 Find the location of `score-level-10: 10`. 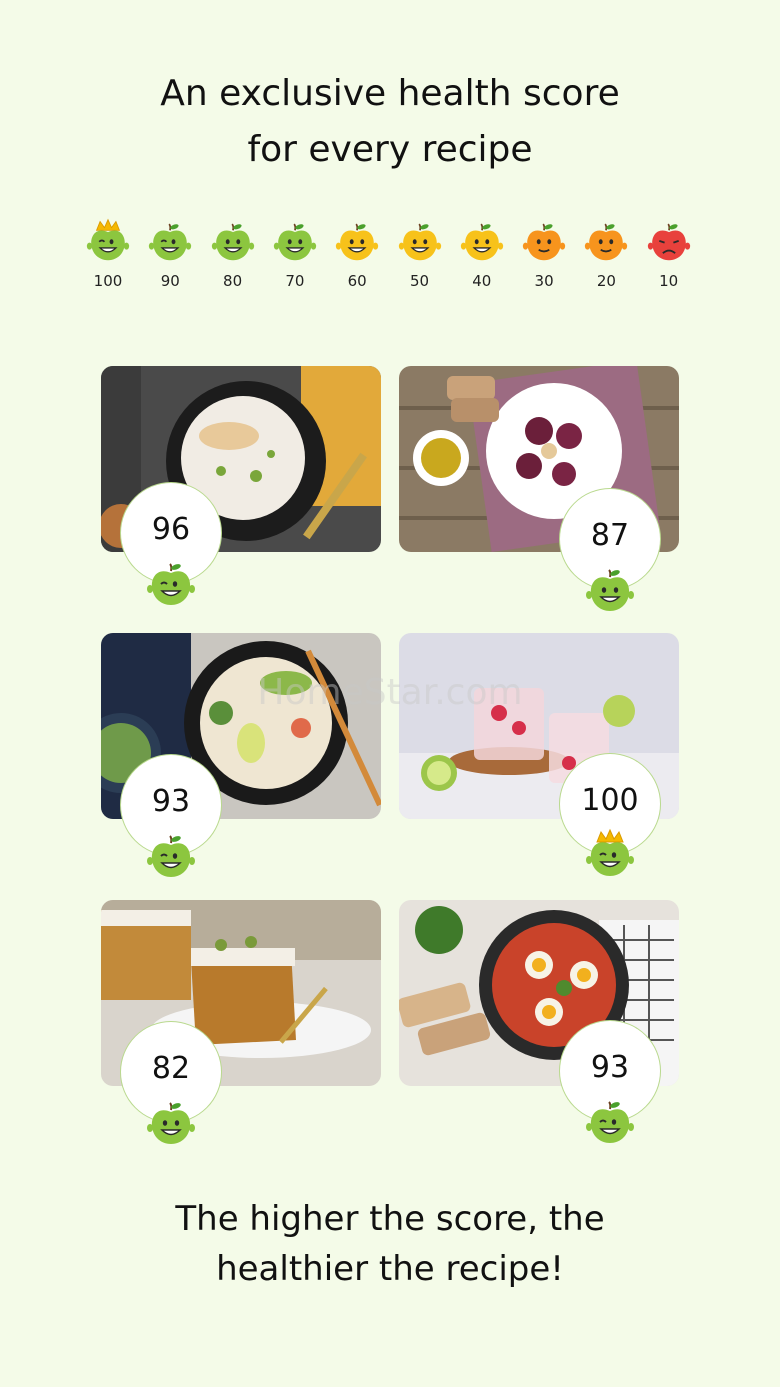

score-level-10: 10 is located at coordinates (669, 254).